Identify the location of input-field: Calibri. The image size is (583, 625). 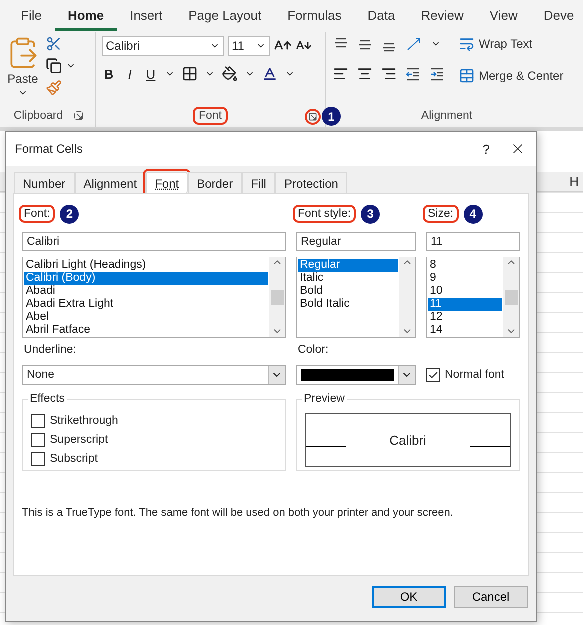
(154, 241).